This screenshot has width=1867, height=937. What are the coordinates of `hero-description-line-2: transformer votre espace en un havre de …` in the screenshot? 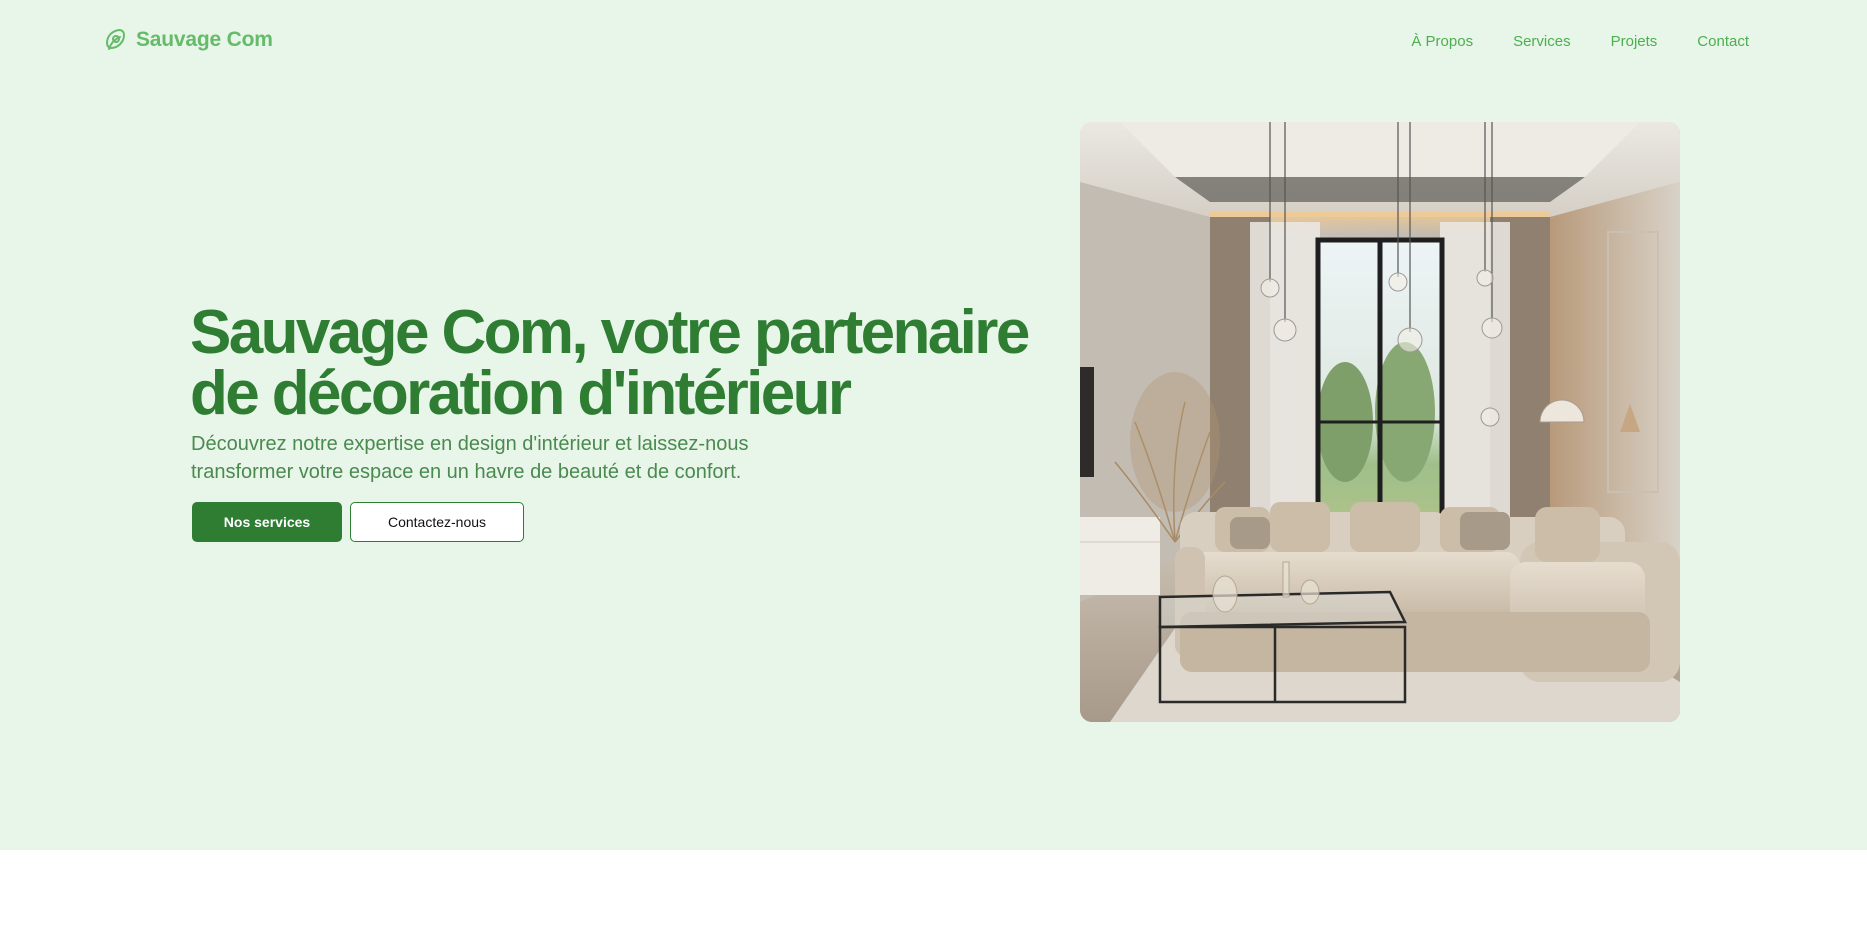 It's located at (466, 472).